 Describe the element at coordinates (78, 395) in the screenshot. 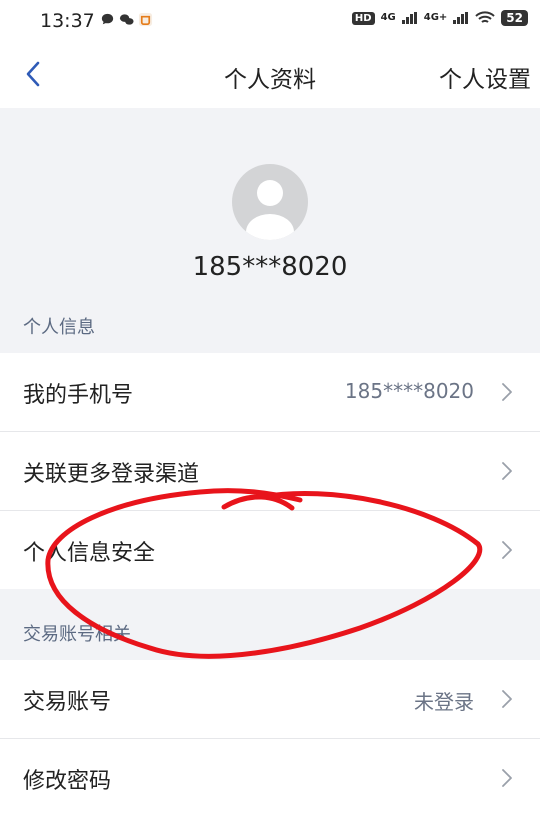

I see `row-label: 我的手机号` at that location.